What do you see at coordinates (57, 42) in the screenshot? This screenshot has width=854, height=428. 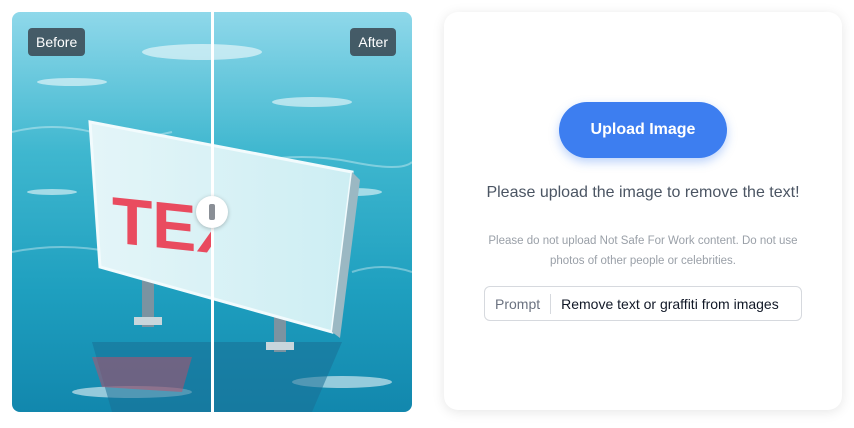 I see `before-badge: Before` at bounding box center [57, 42].